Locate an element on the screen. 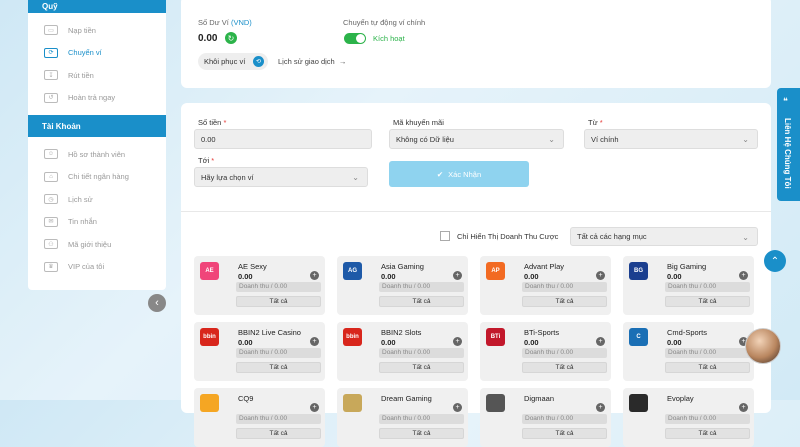 Image resolution: width=800 pixels, height=447 pixels. confirm-button: ✔ Xác Nhận is located at coordinates (459, 174).